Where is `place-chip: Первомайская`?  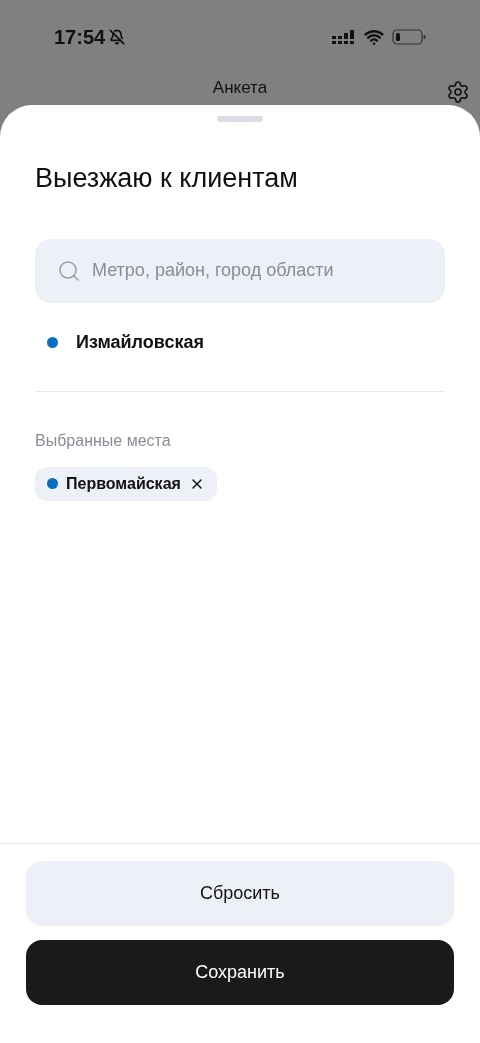 place-chip: Первомайская is located at coordinates (126, 483).